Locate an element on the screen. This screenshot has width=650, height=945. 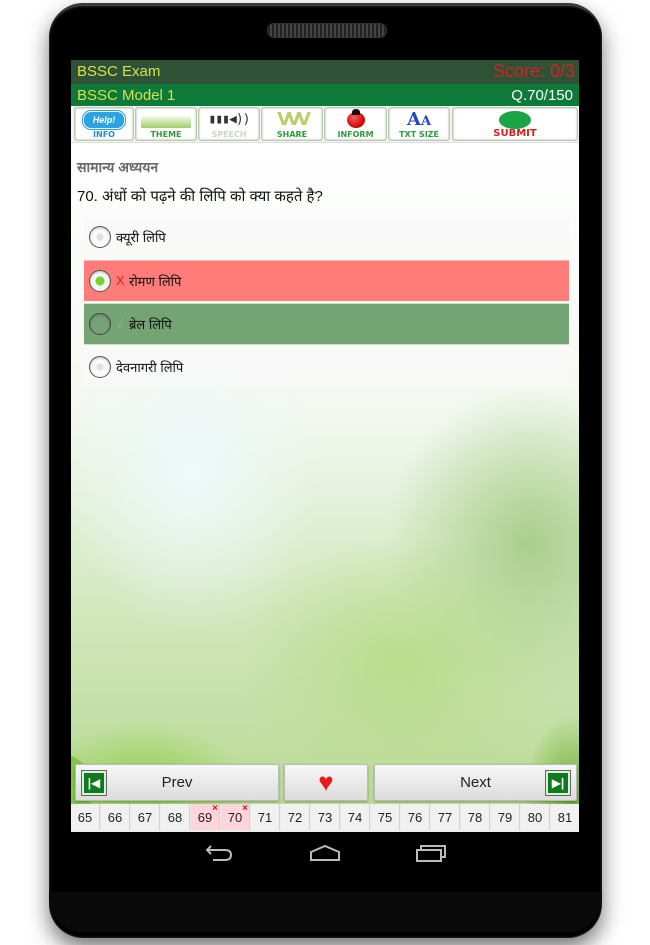
favorite-button: ♥ is located at coordinates (326, 782).